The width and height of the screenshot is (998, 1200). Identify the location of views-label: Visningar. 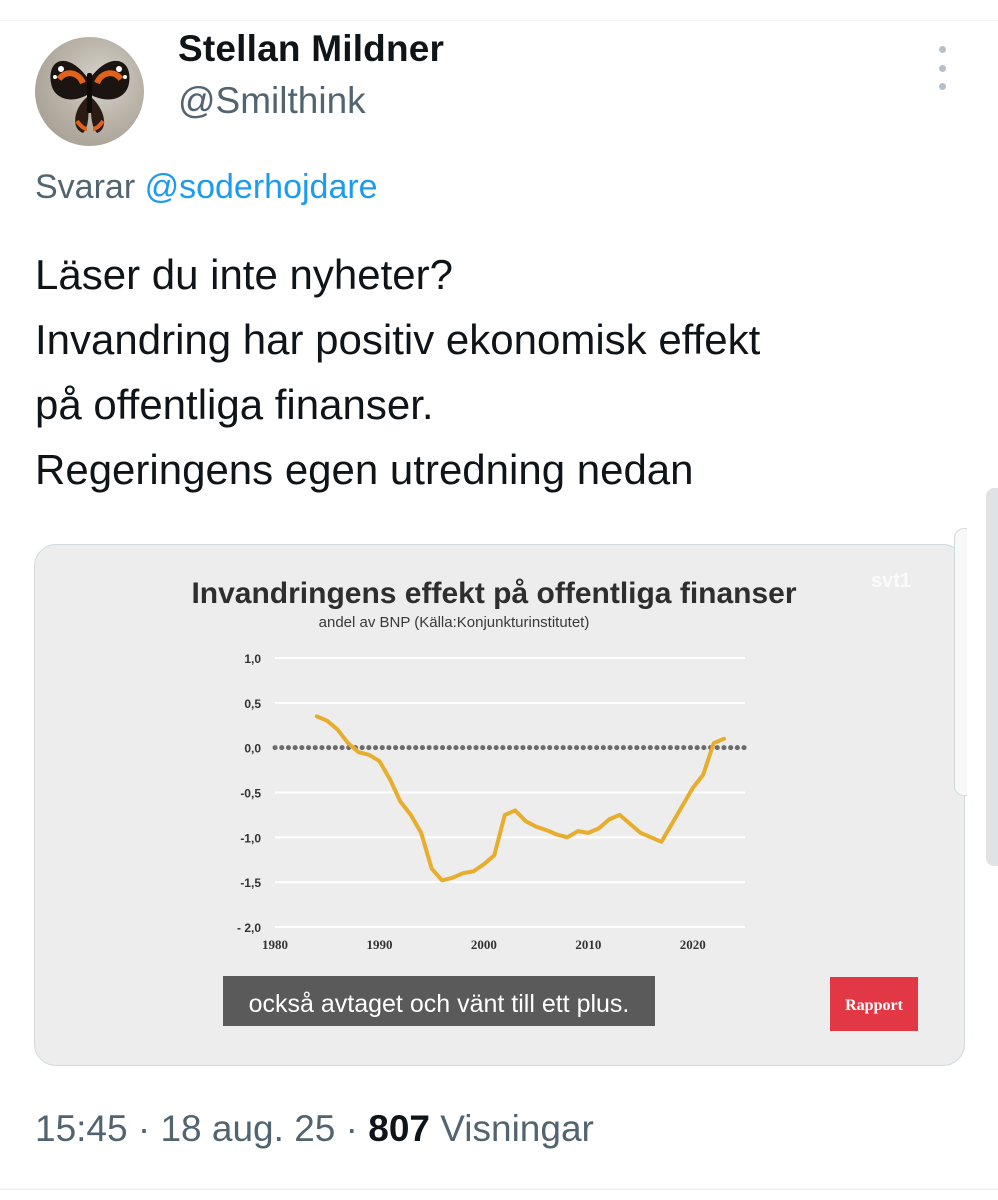
(517, 1128).